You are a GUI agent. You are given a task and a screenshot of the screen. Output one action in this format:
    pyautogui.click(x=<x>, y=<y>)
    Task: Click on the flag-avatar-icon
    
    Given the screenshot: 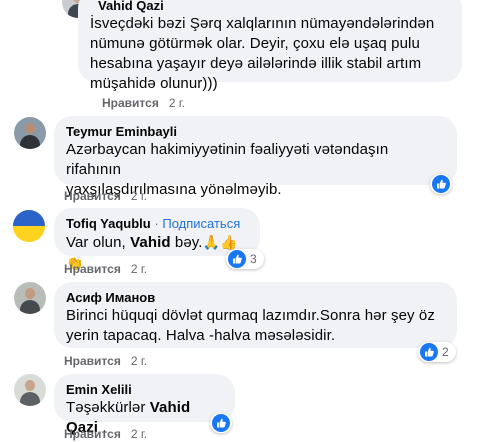 What is the action you would take?
    pyautogui.click(x=29, y=226)
    